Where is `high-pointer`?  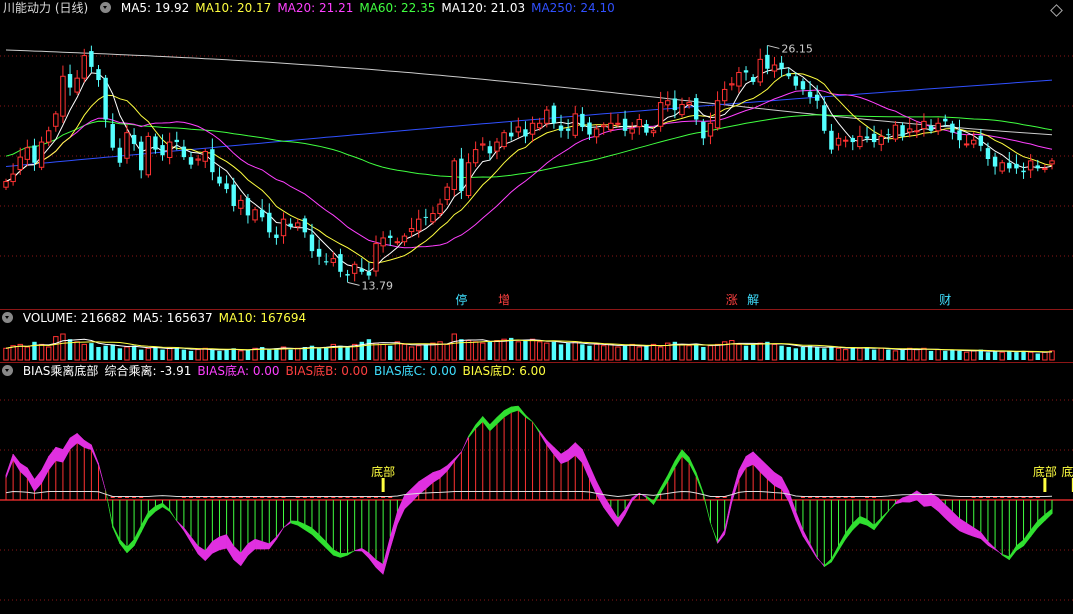
high-pointer is located at coordinates (773, 46).